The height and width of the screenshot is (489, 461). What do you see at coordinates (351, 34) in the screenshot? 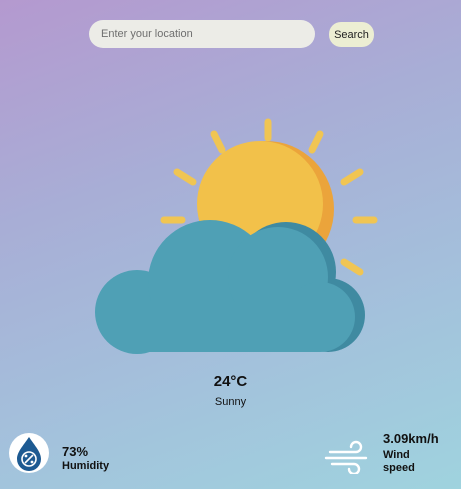
I see `search-button: Search` at bounding box center [351, 34].